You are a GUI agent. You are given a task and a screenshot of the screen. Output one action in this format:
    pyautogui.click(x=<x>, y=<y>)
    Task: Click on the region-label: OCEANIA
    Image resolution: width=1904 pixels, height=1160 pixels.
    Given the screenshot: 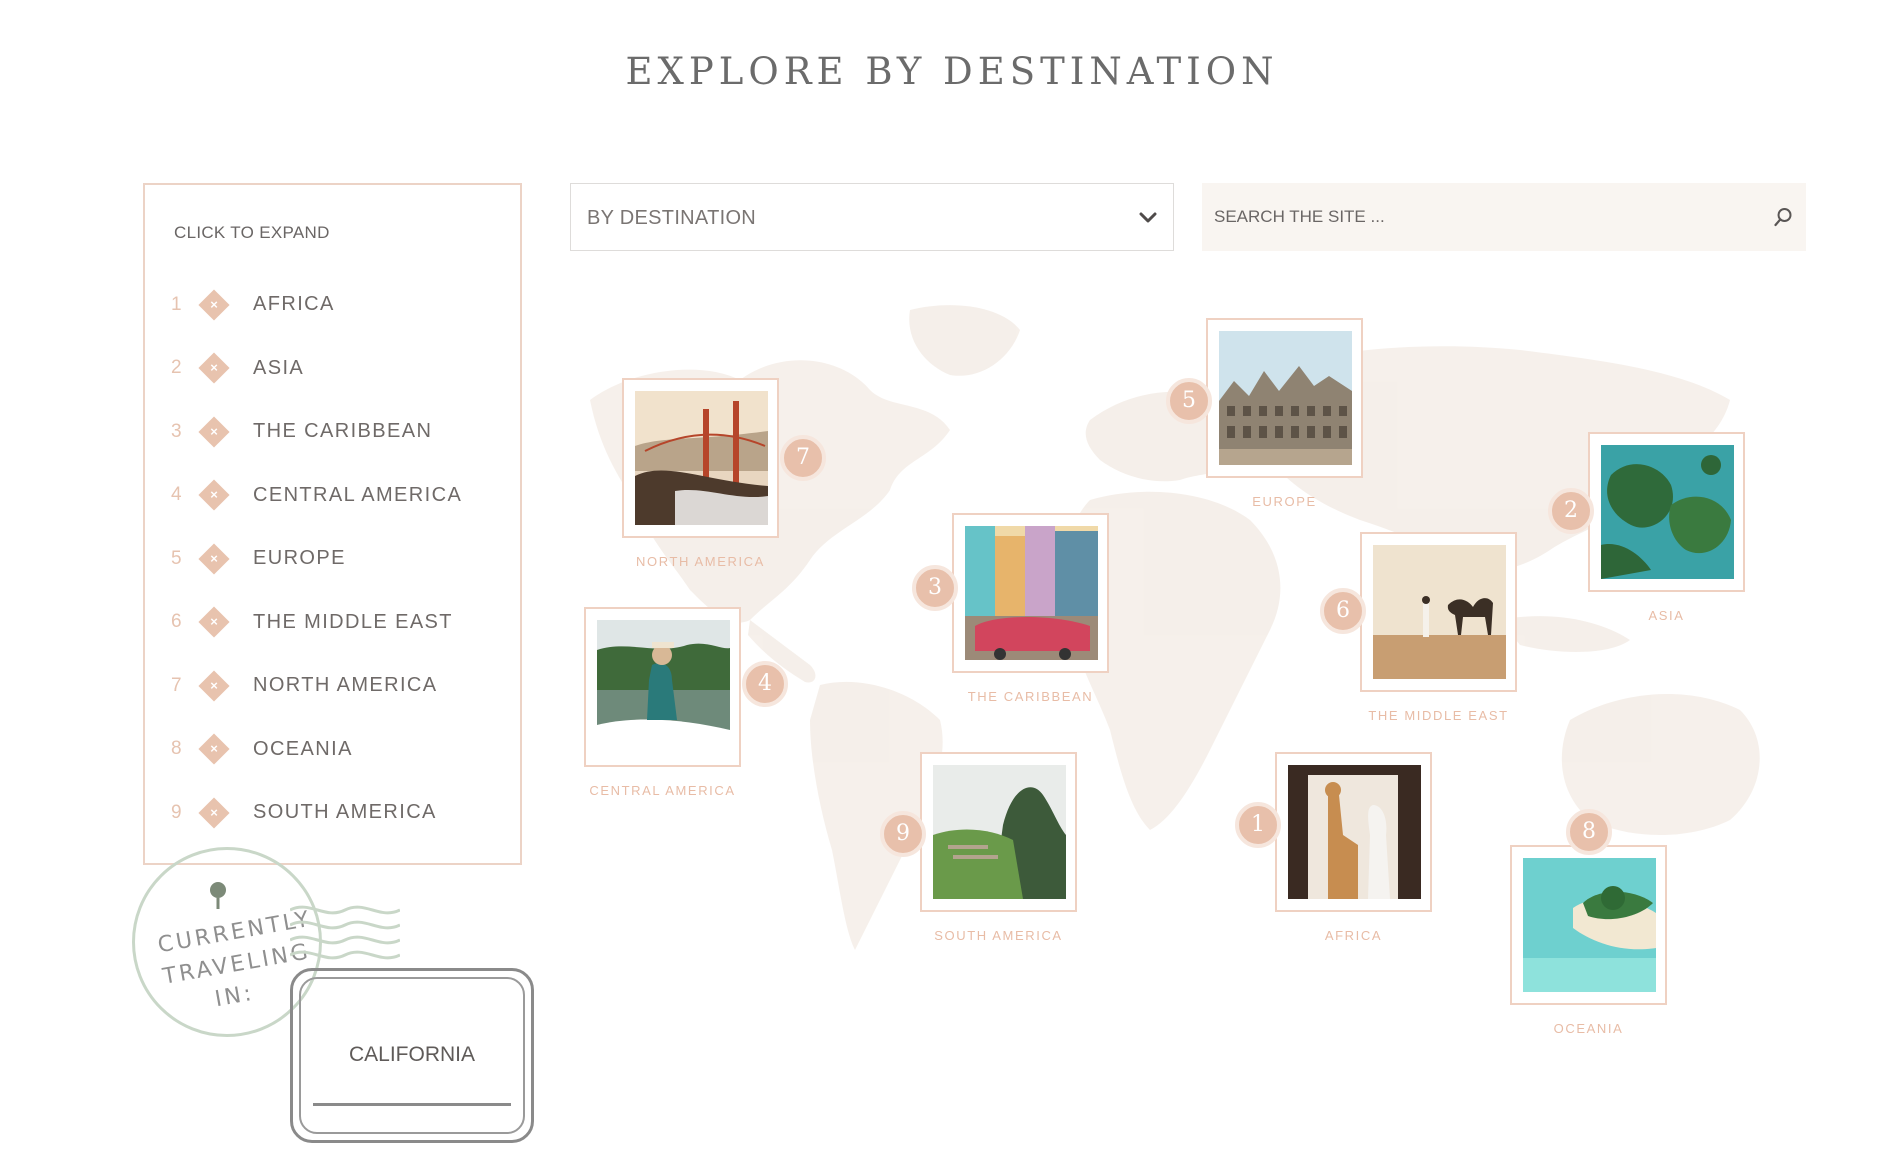 What is the action you would take?
    pyautogui.click(x=303, y=748)
    